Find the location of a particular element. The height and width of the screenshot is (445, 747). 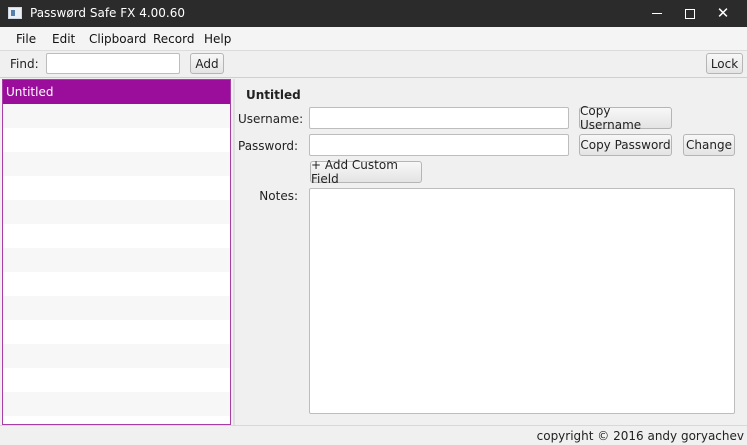

title-bar: Passwørd Safe FX 4.00.60 ✕ is located at coordinates (373, 13).